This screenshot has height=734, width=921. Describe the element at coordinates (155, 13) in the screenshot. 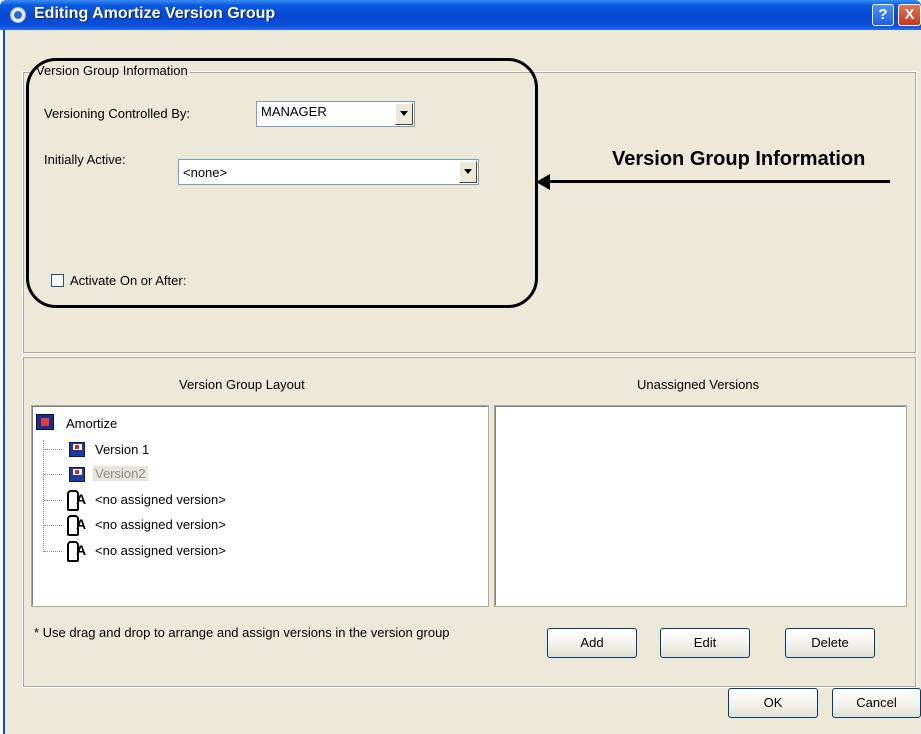

I see `window-title: Editing Amortize Version Group` at that location.